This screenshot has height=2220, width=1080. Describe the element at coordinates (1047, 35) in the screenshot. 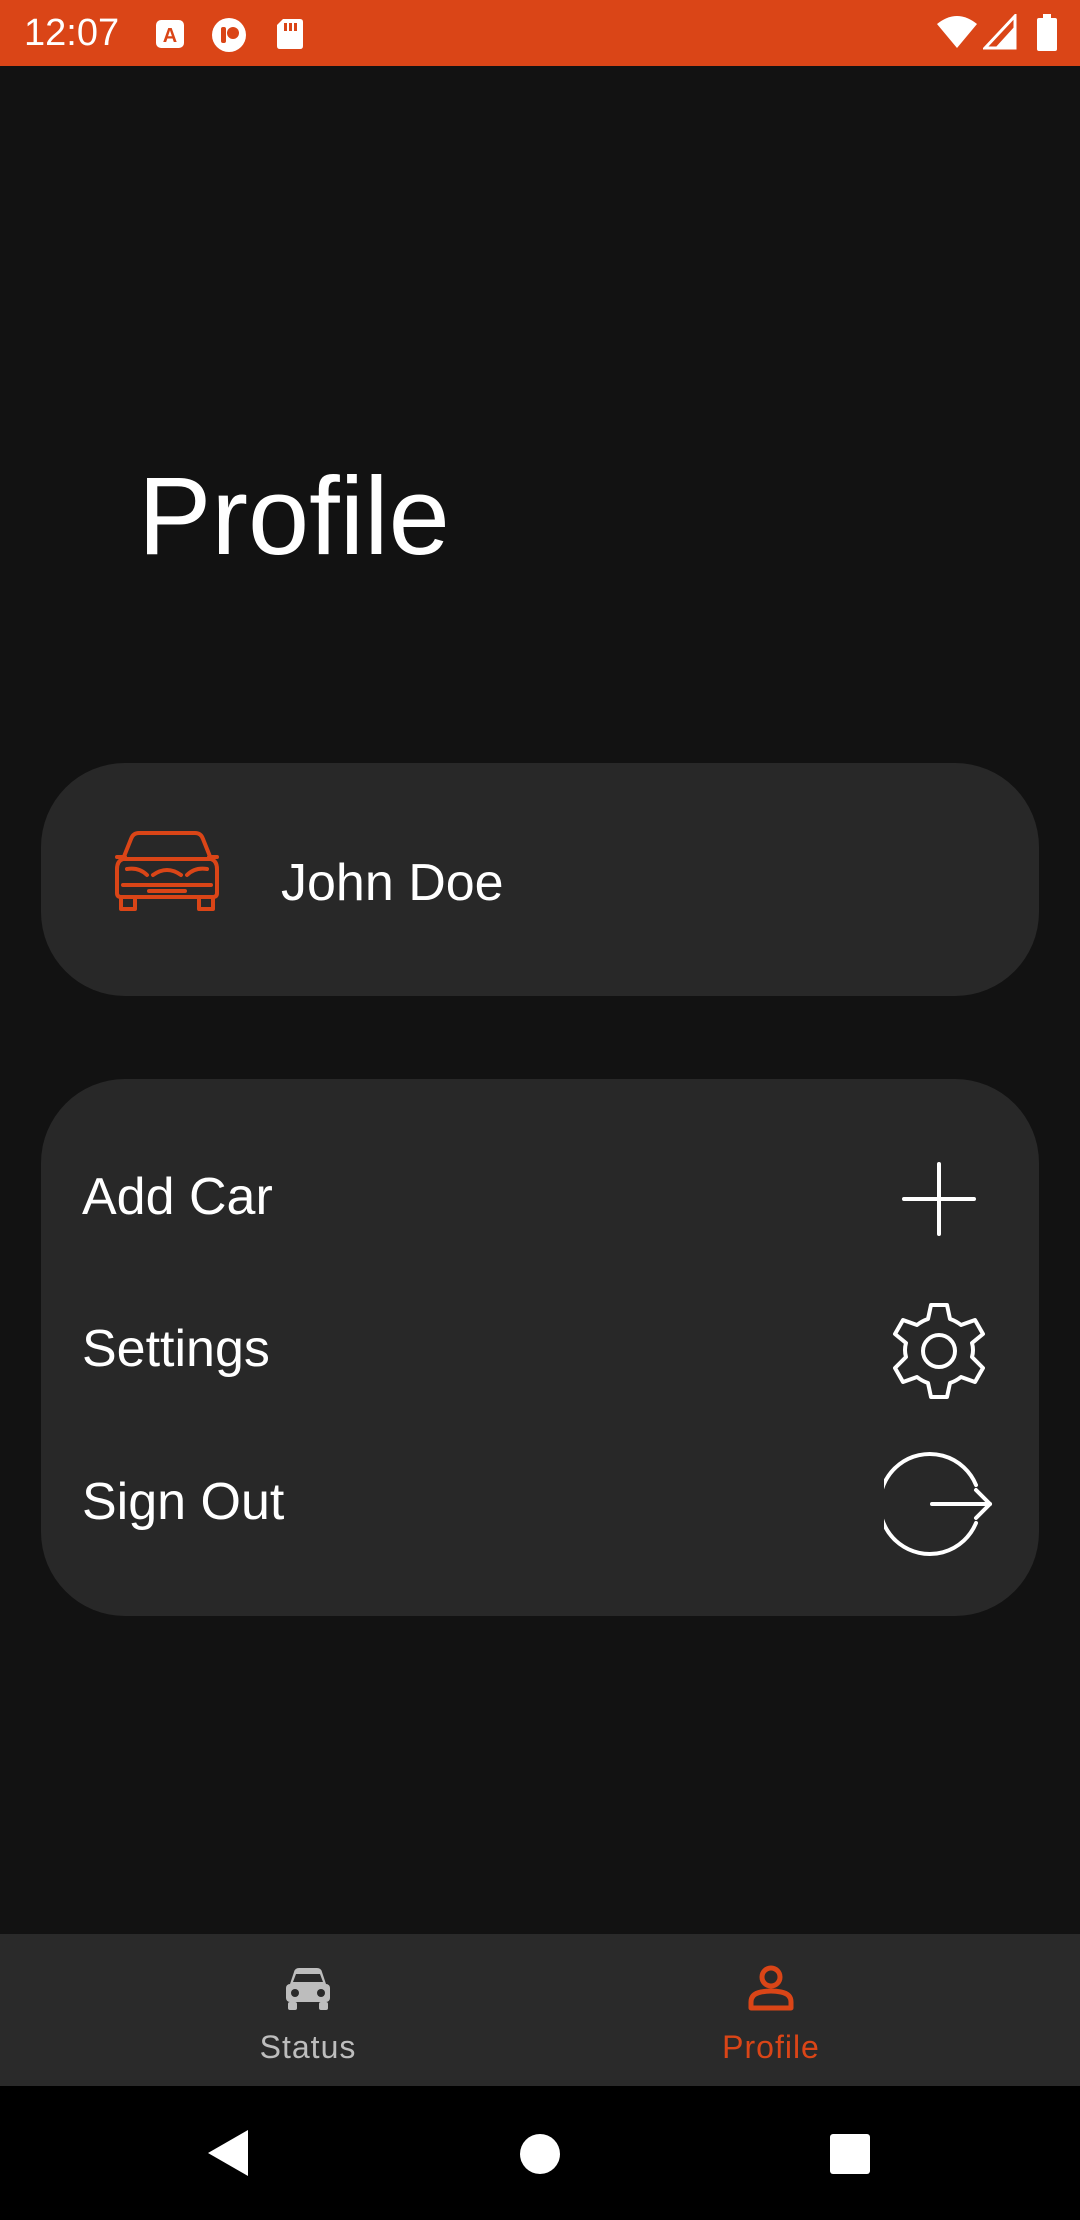

I see `battery-icon` at that location.